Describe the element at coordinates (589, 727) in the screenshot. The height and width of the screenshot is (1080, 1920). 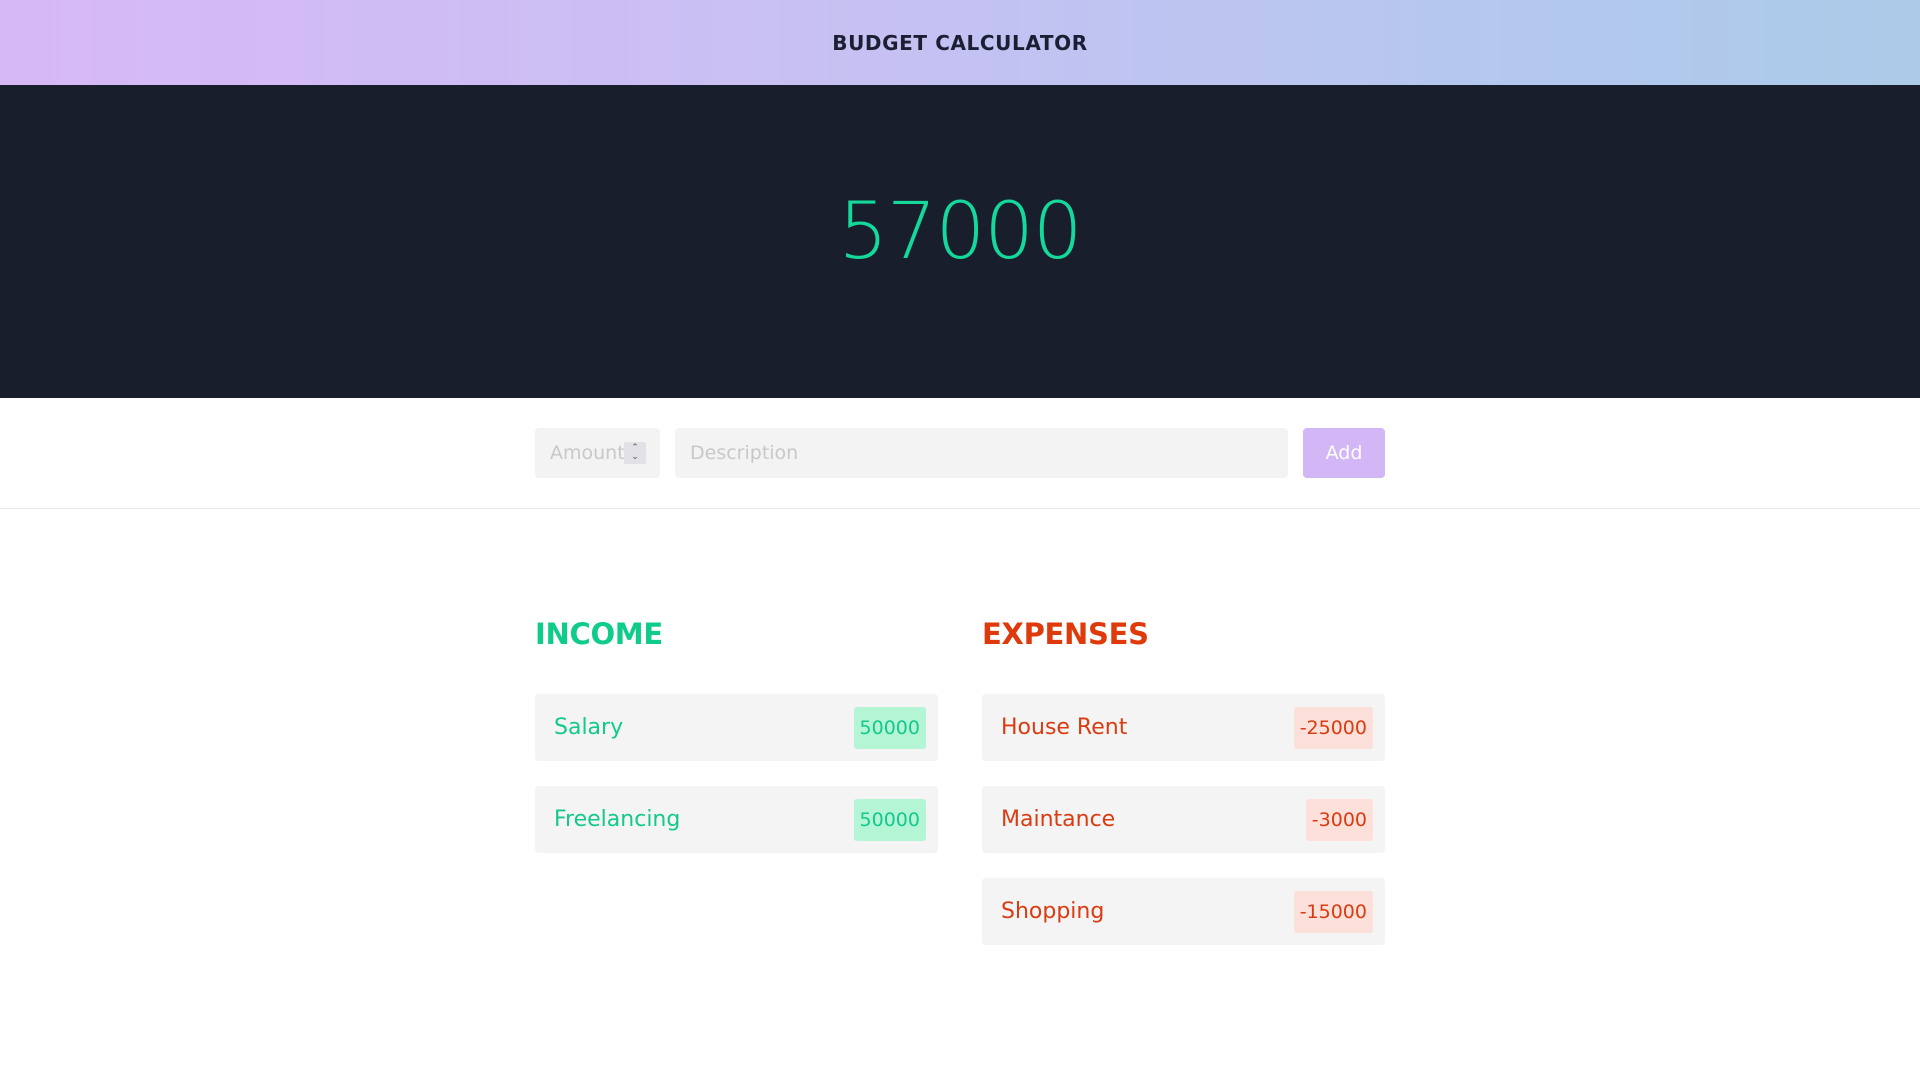
I see `income-item-label: Salary` at that location.